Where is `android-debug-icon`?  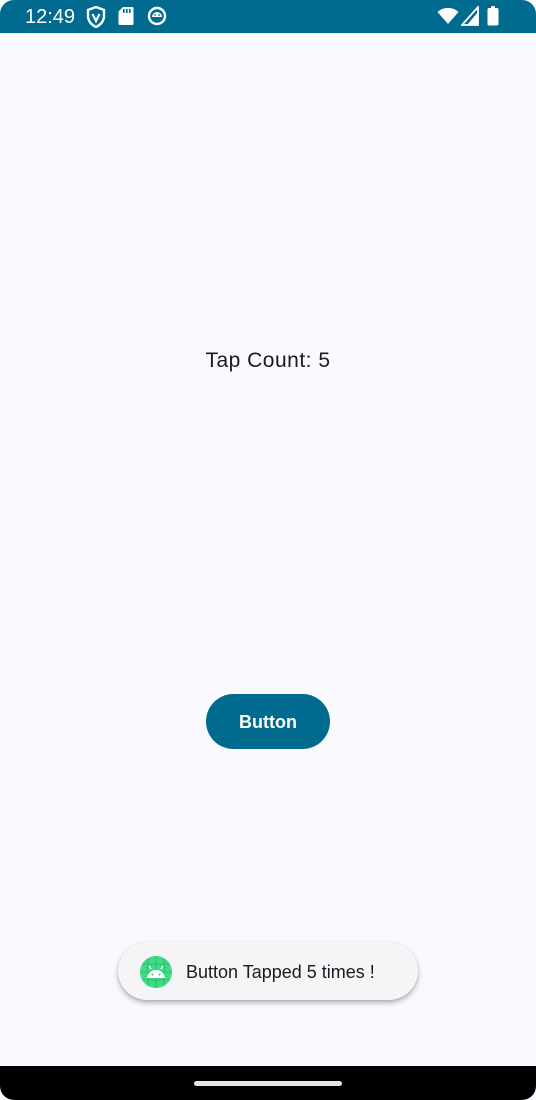
android-debug-icon is located at coordinates (158, 17).